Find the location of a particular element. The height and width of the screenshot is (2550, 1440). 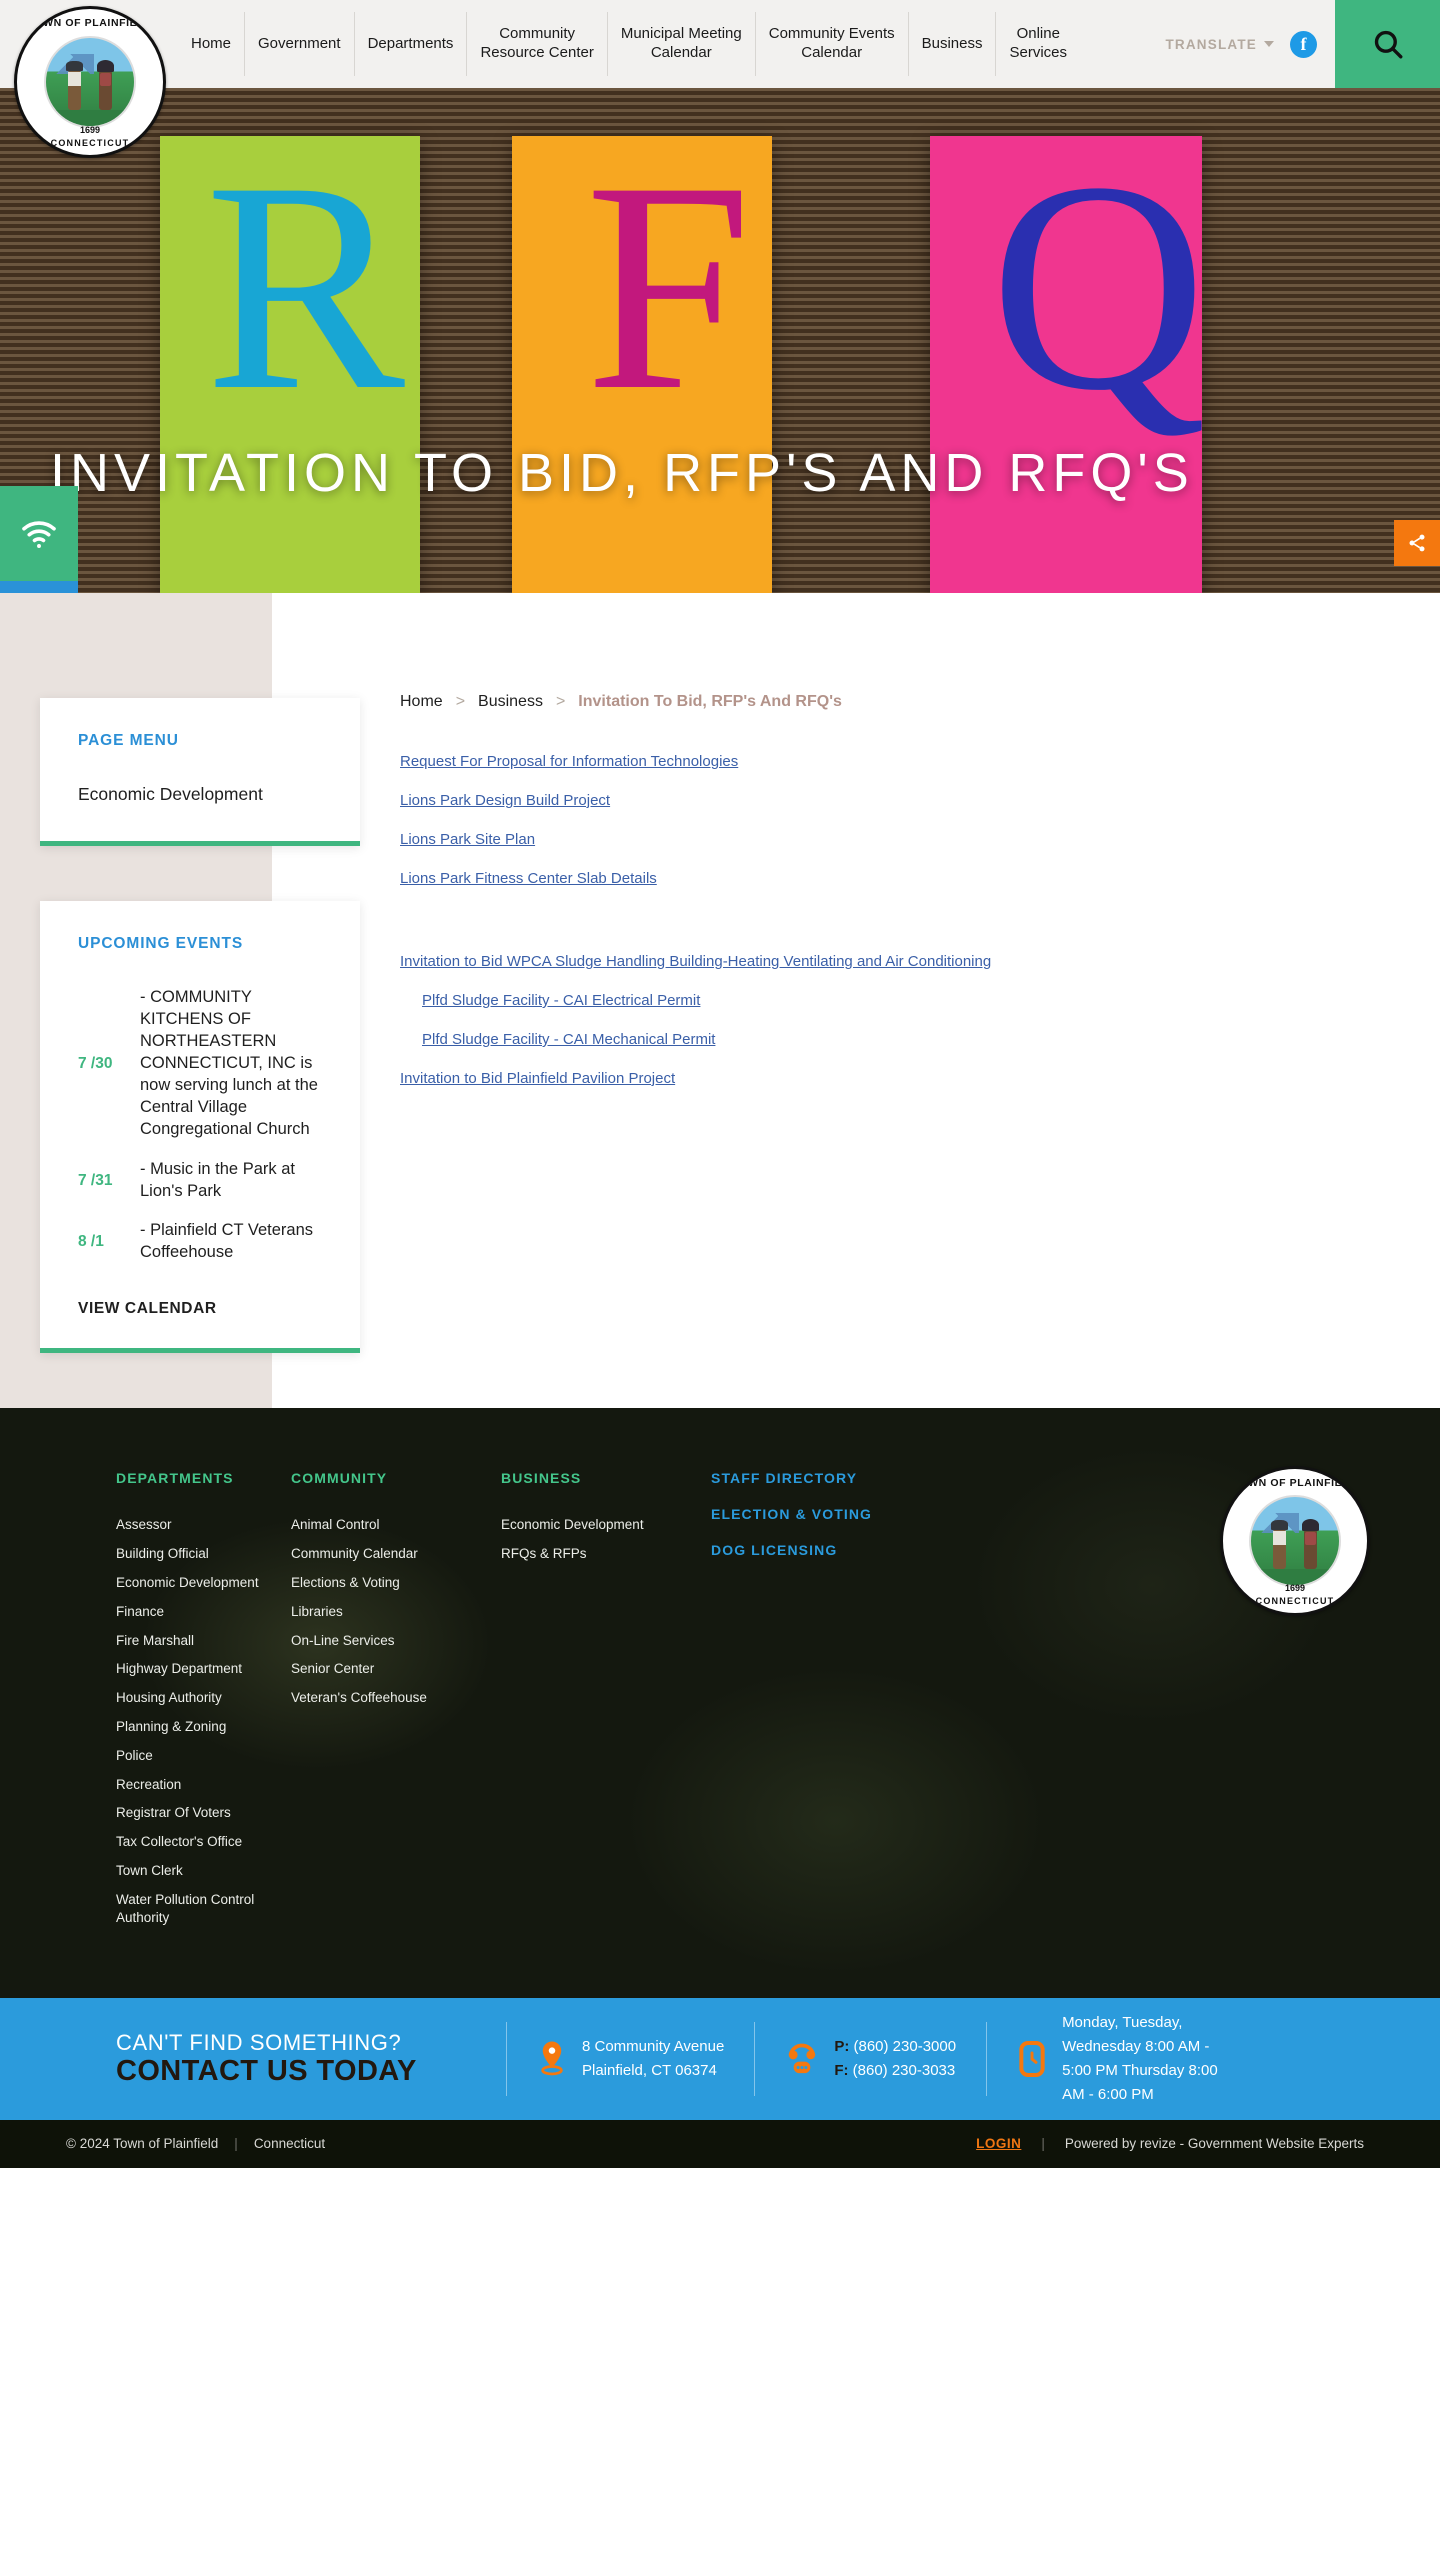

breadcrumb-home: Home is located at coordinates (421, 702).